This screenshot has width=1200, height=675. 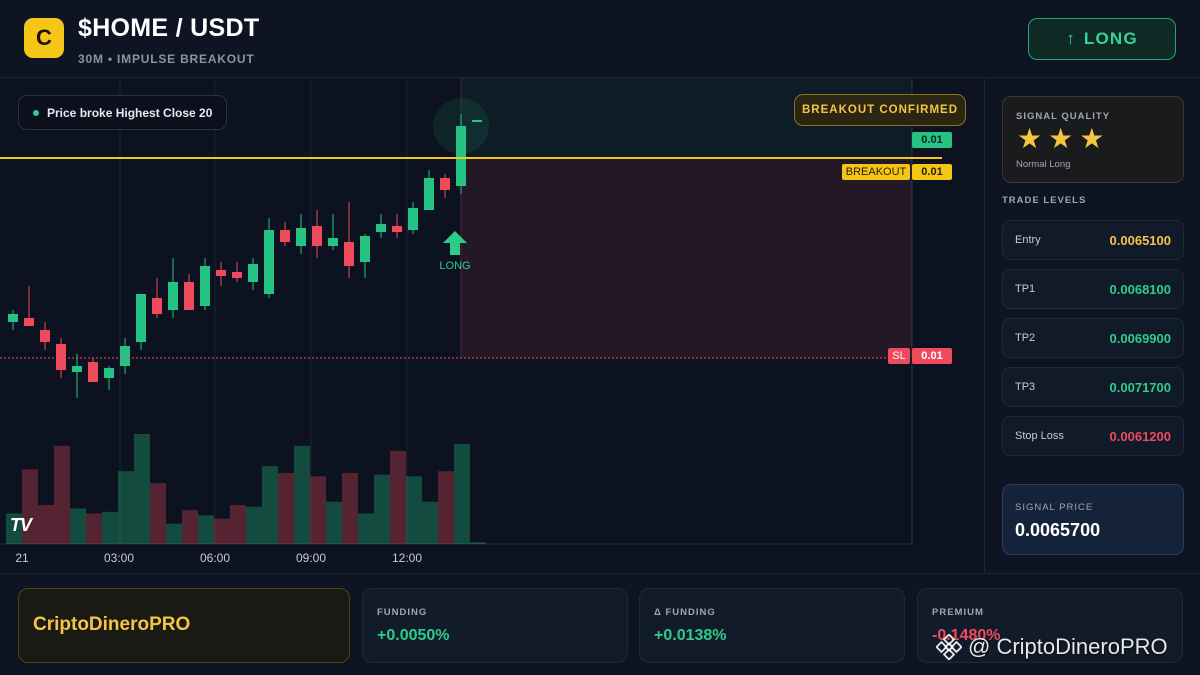 I want to click on signal-price-title: SIGNAL PRICE, so click(x=1054, y=507).